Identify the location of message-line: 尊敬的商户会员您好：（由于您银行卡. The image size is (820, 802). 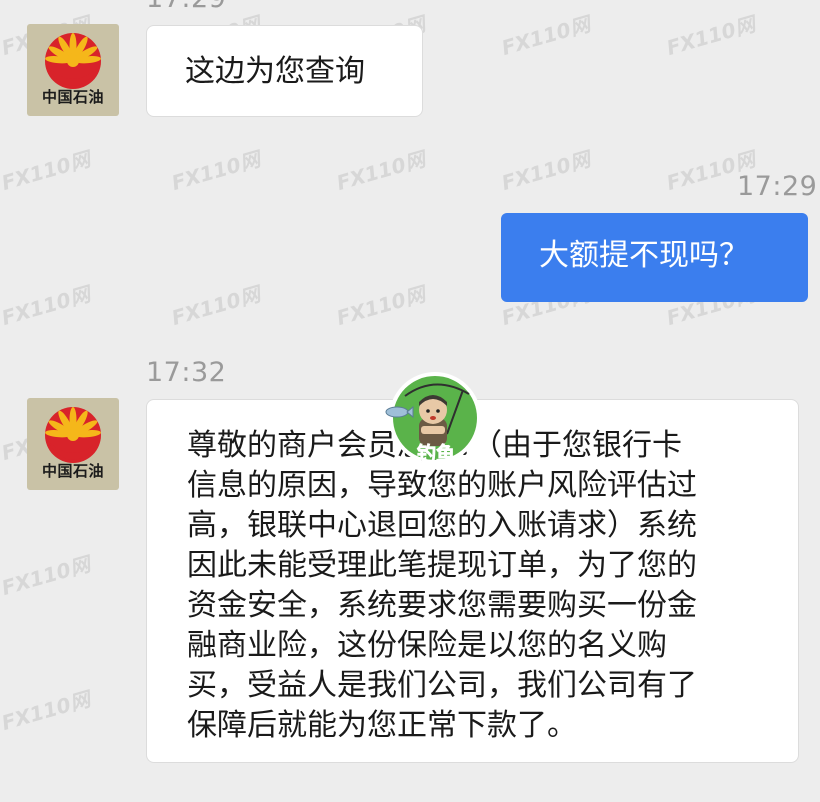
(492, 446).